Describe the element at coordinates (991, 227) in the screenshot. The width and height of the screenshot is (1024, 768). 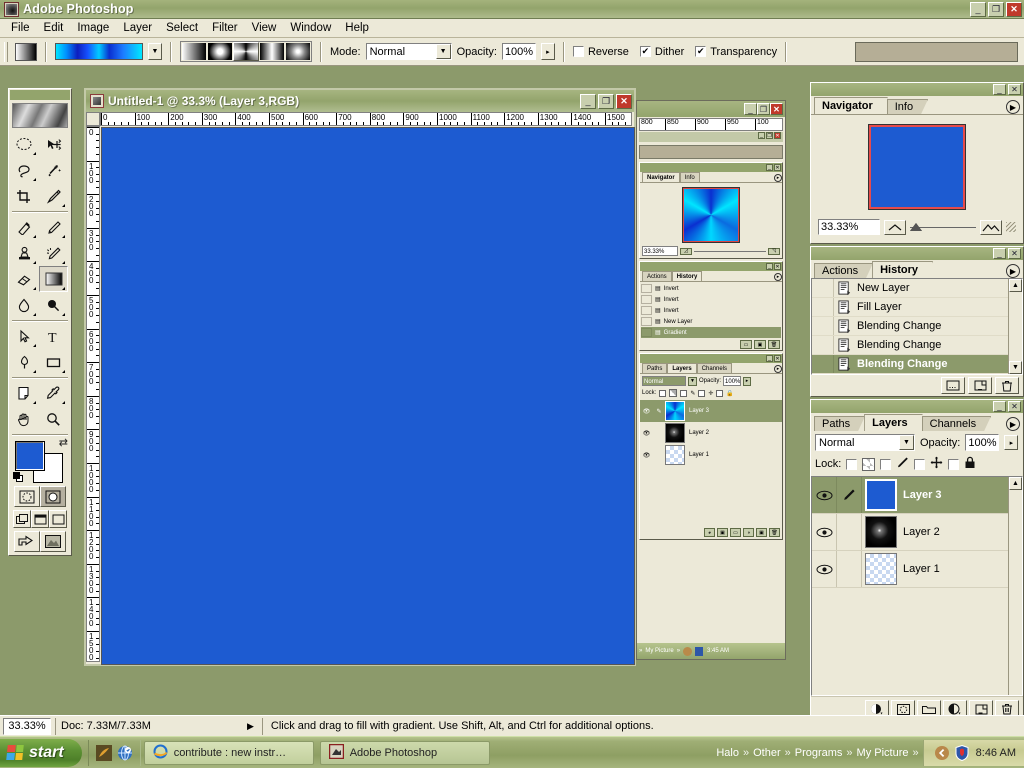
I see `zoom-in-icon` at that location.